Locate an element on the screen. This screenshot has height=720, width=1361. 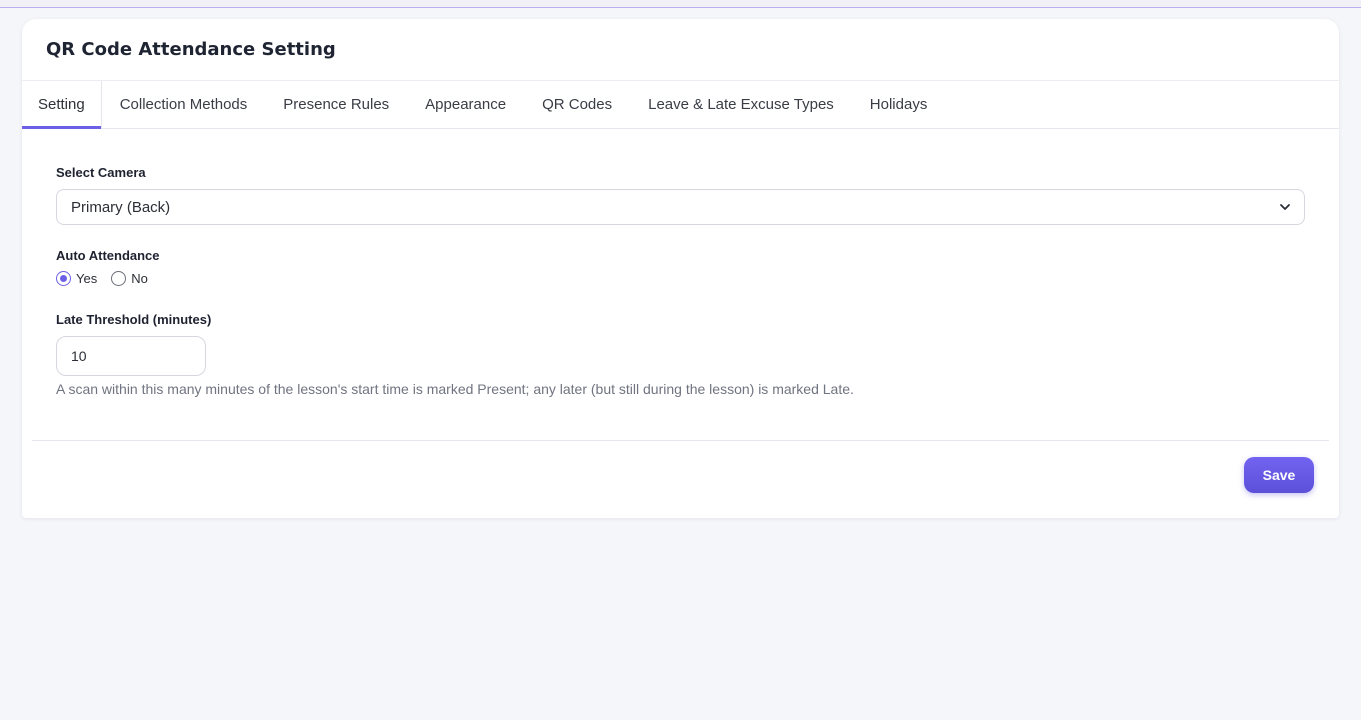
auto-attendance-no: No is located at coordinates (129, 278).